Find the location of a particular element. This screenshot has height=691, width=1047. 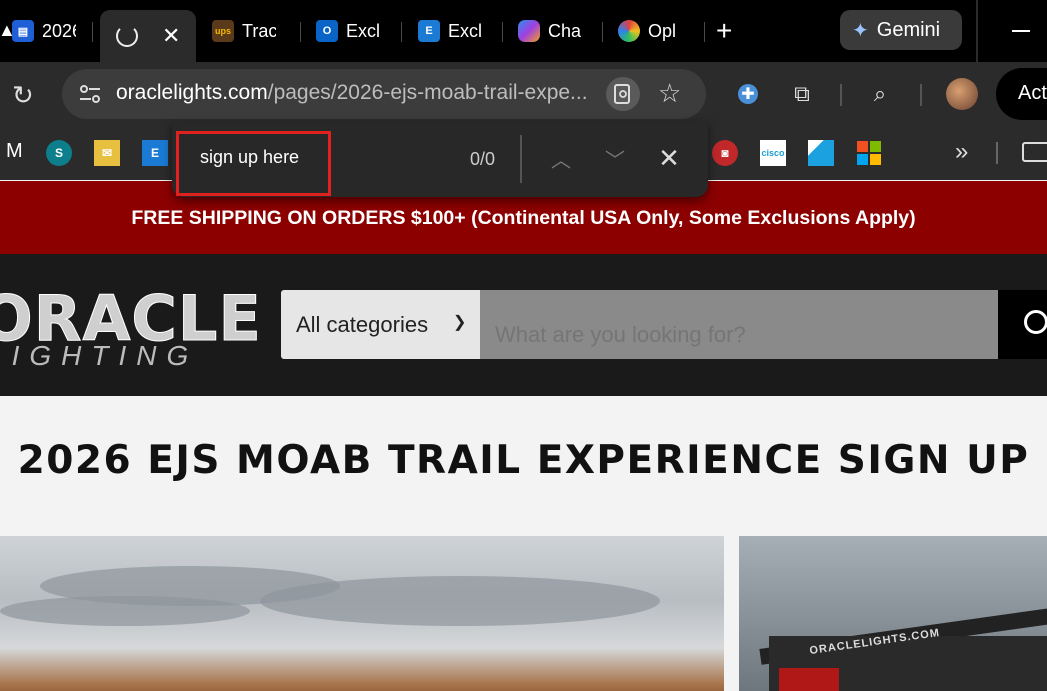

red-app-icon: ◙ is located at coordinates (725, 153).